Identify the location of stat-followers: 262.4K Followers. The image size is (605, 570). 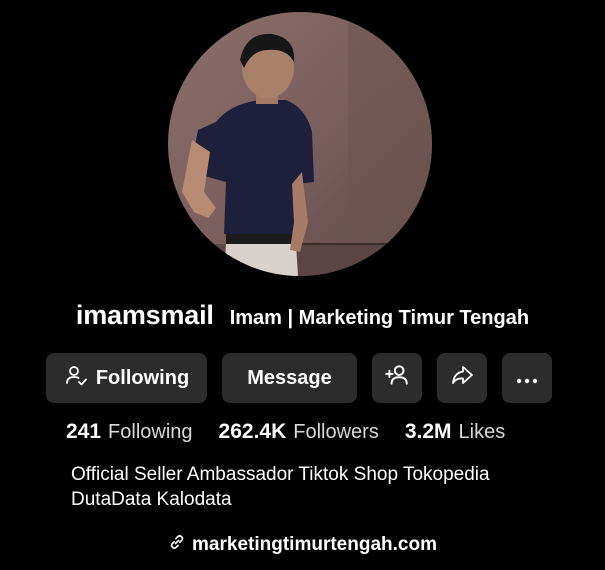
(299, 432).